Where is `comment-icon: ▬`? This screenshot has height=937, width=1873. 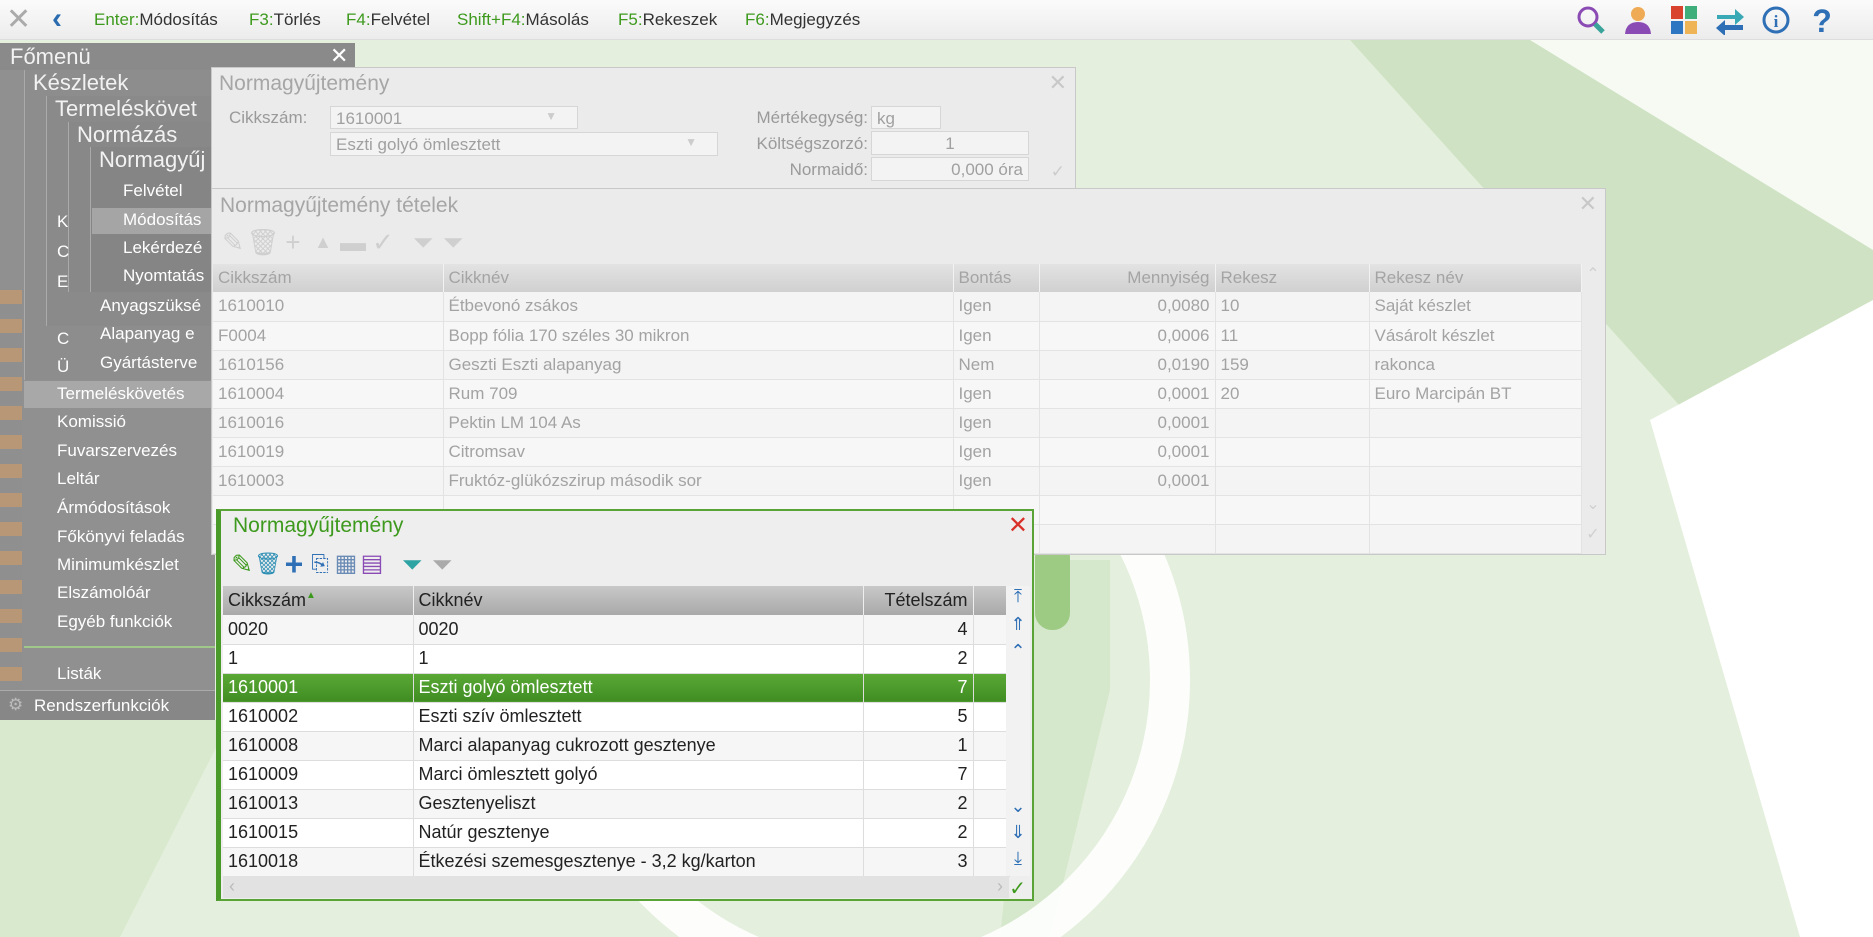
comment-icon: ▬ is located at coordinates (353, 242).